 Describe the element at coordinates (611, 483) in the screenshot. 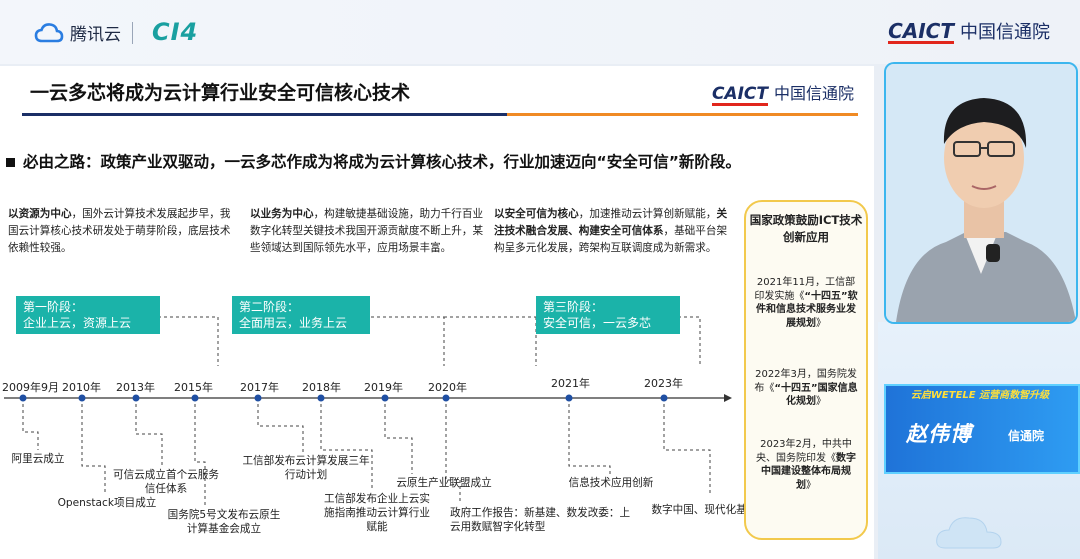

I see `event-label: 信息技术应用创新` at that location.